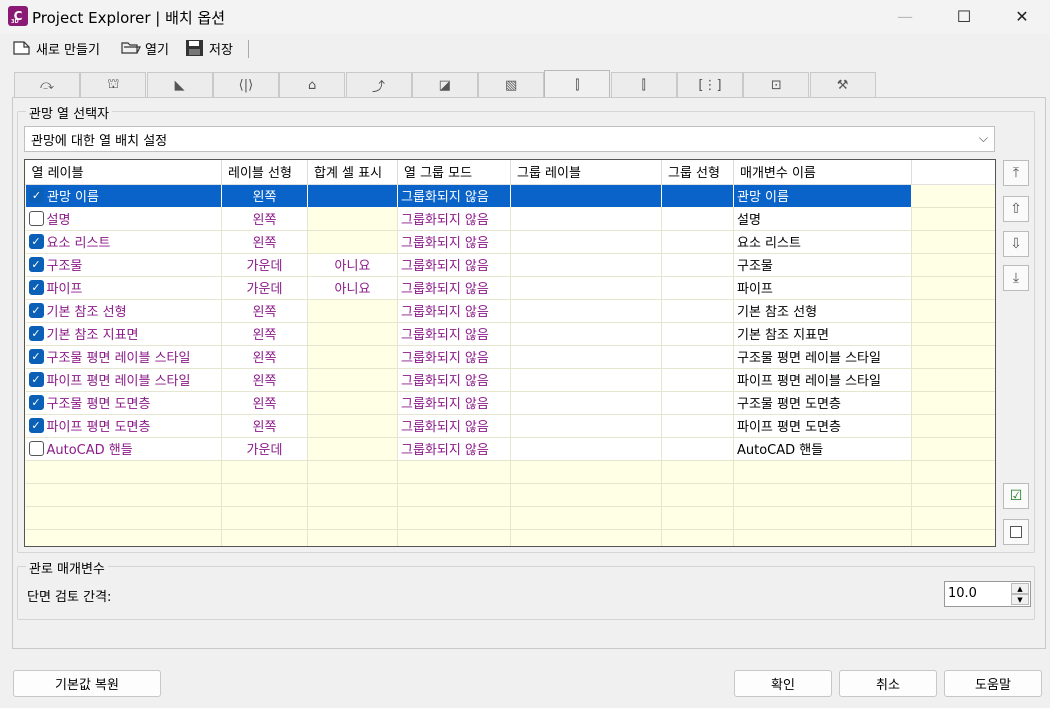  Describe the element at coordinates (56, 48) in the screenshot. I see `new-button: 새로 만들기` at that location.